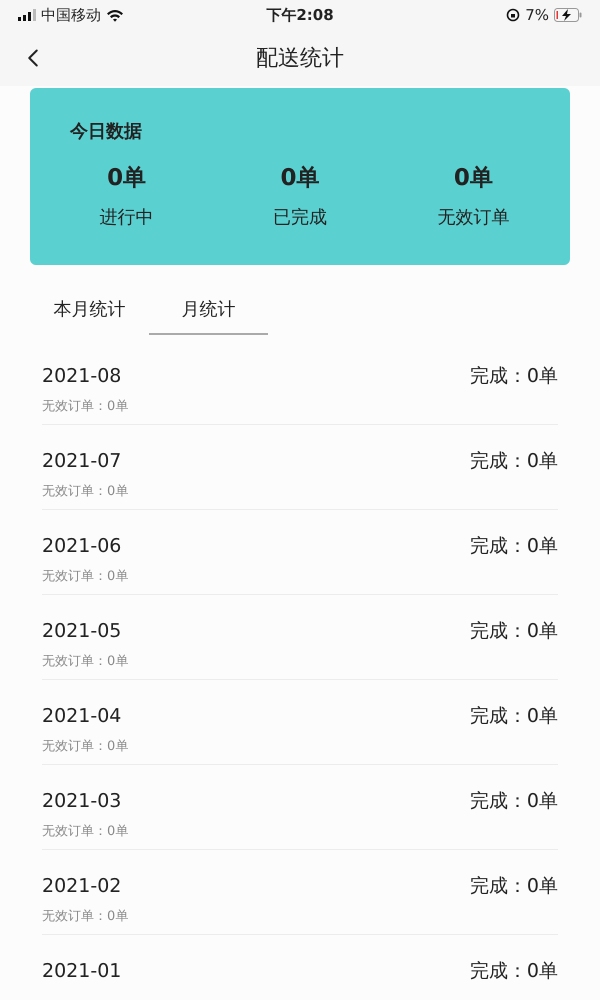 The image size is (600, 1000). What do you see at coordinates (82, 716) in the screenshot?
I see `month-label: 2021-04` at bounding box center [82, 716].